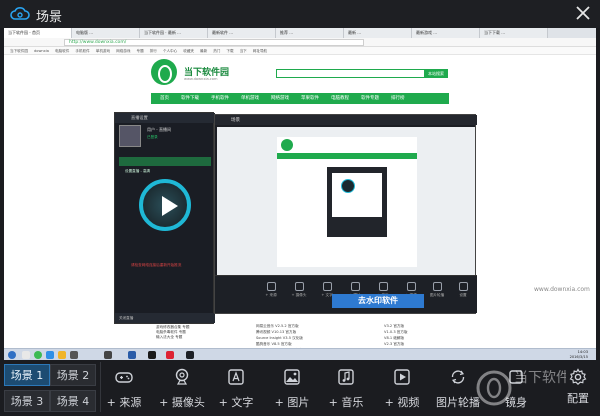  What do you see at coordinates (62, 355) in the screenshot?
I see `explorer-icon` at bounding box center [62, 355].